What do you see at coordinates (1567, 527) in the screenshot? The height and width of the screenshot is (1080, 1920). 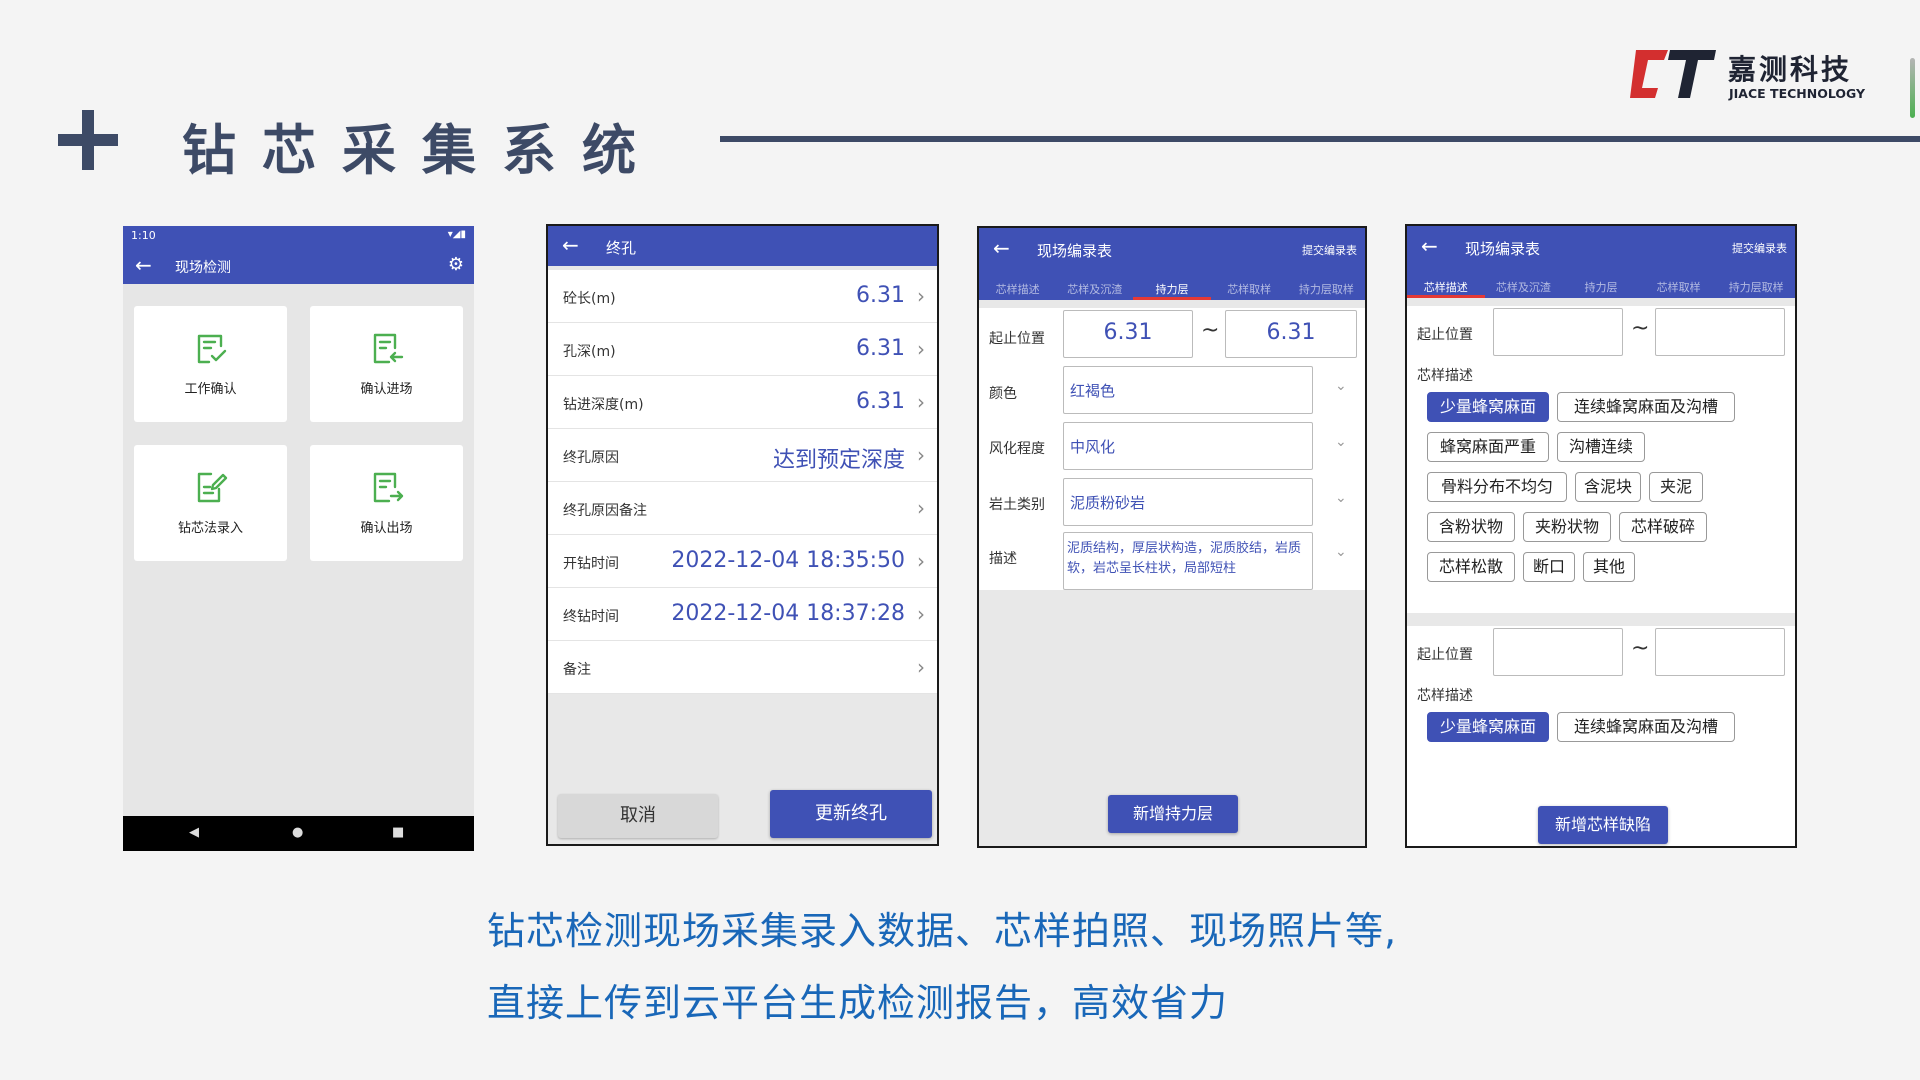 I see `defect-chip: 夹粉状物` at bounding box center [1567, 527].